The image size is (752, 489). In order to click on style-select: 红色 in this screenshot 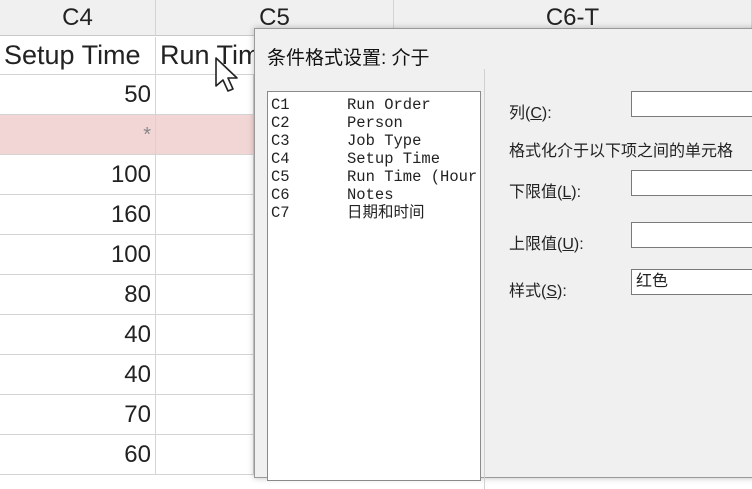, I will do `click(691, 282)`.